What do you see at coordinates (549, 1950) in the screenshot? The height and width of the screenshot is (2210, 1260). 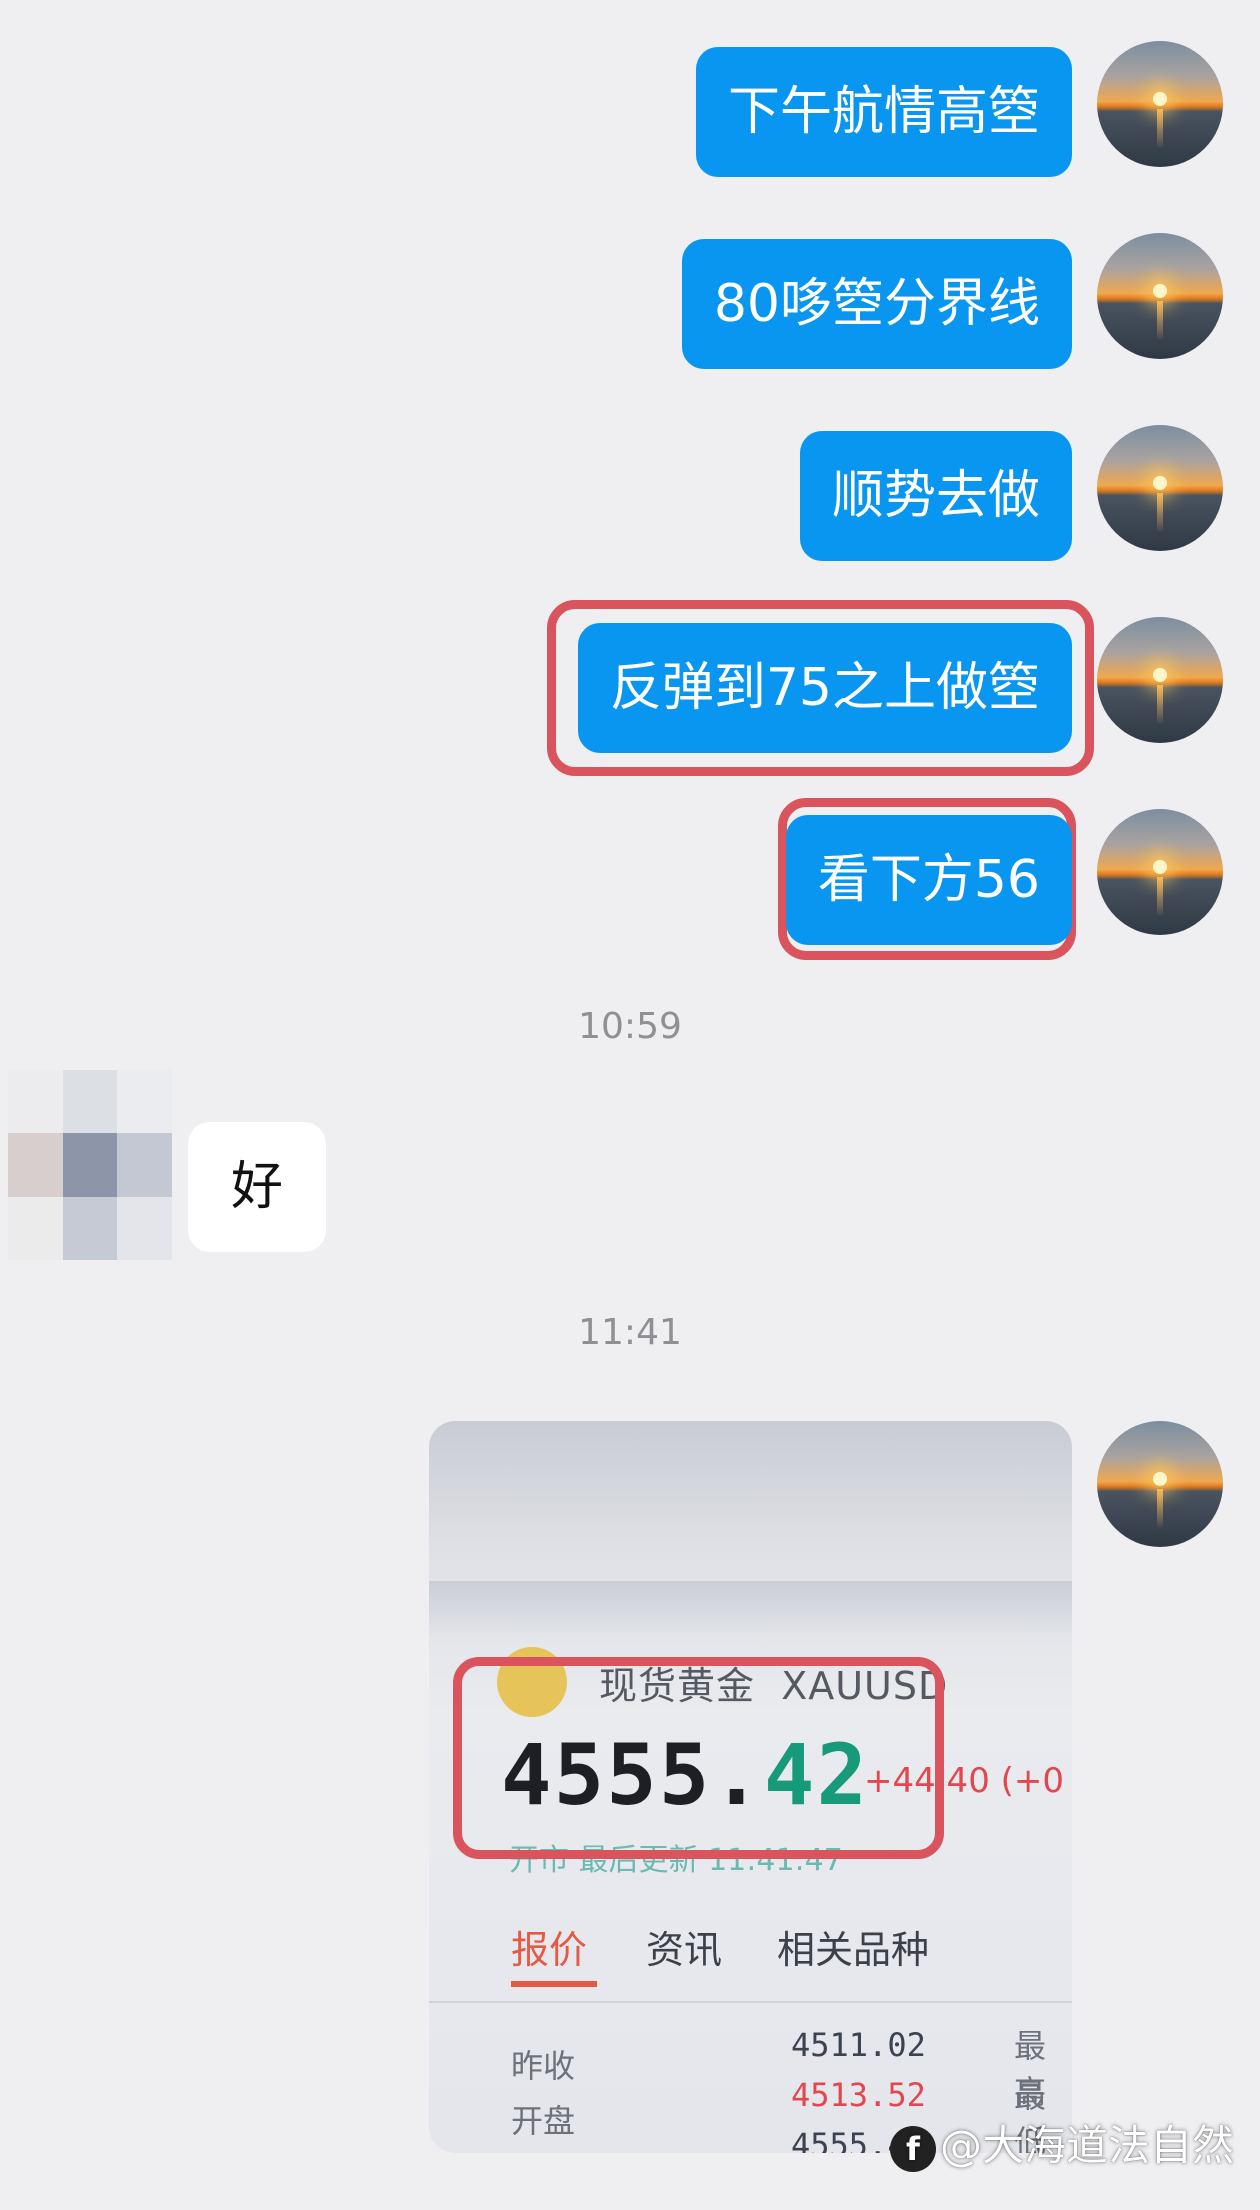 I see `tab-quote: 报价` at bounding box center [549, 1950].